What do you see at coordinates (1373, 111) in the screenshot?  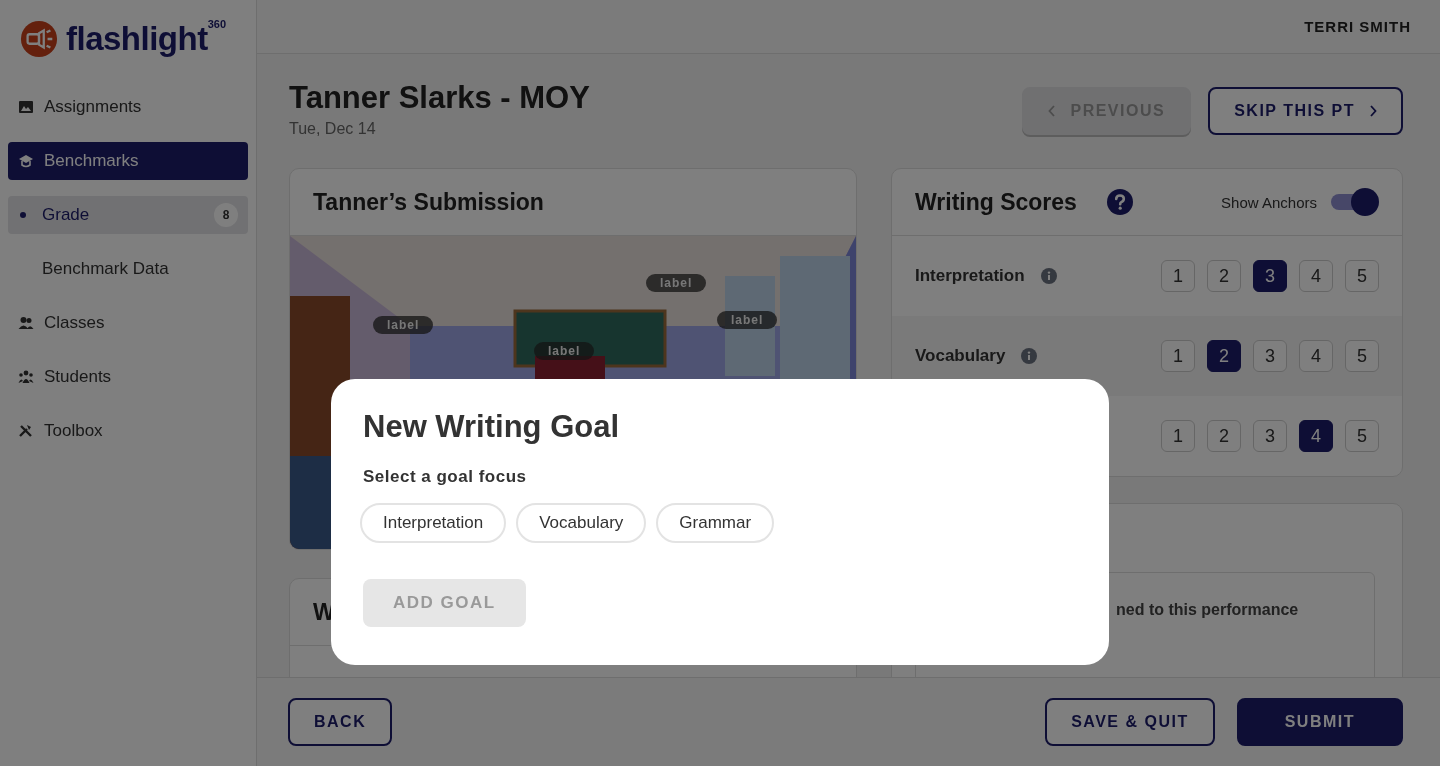 I see `chevron-right-icon` at bounding box center [1373, 111].